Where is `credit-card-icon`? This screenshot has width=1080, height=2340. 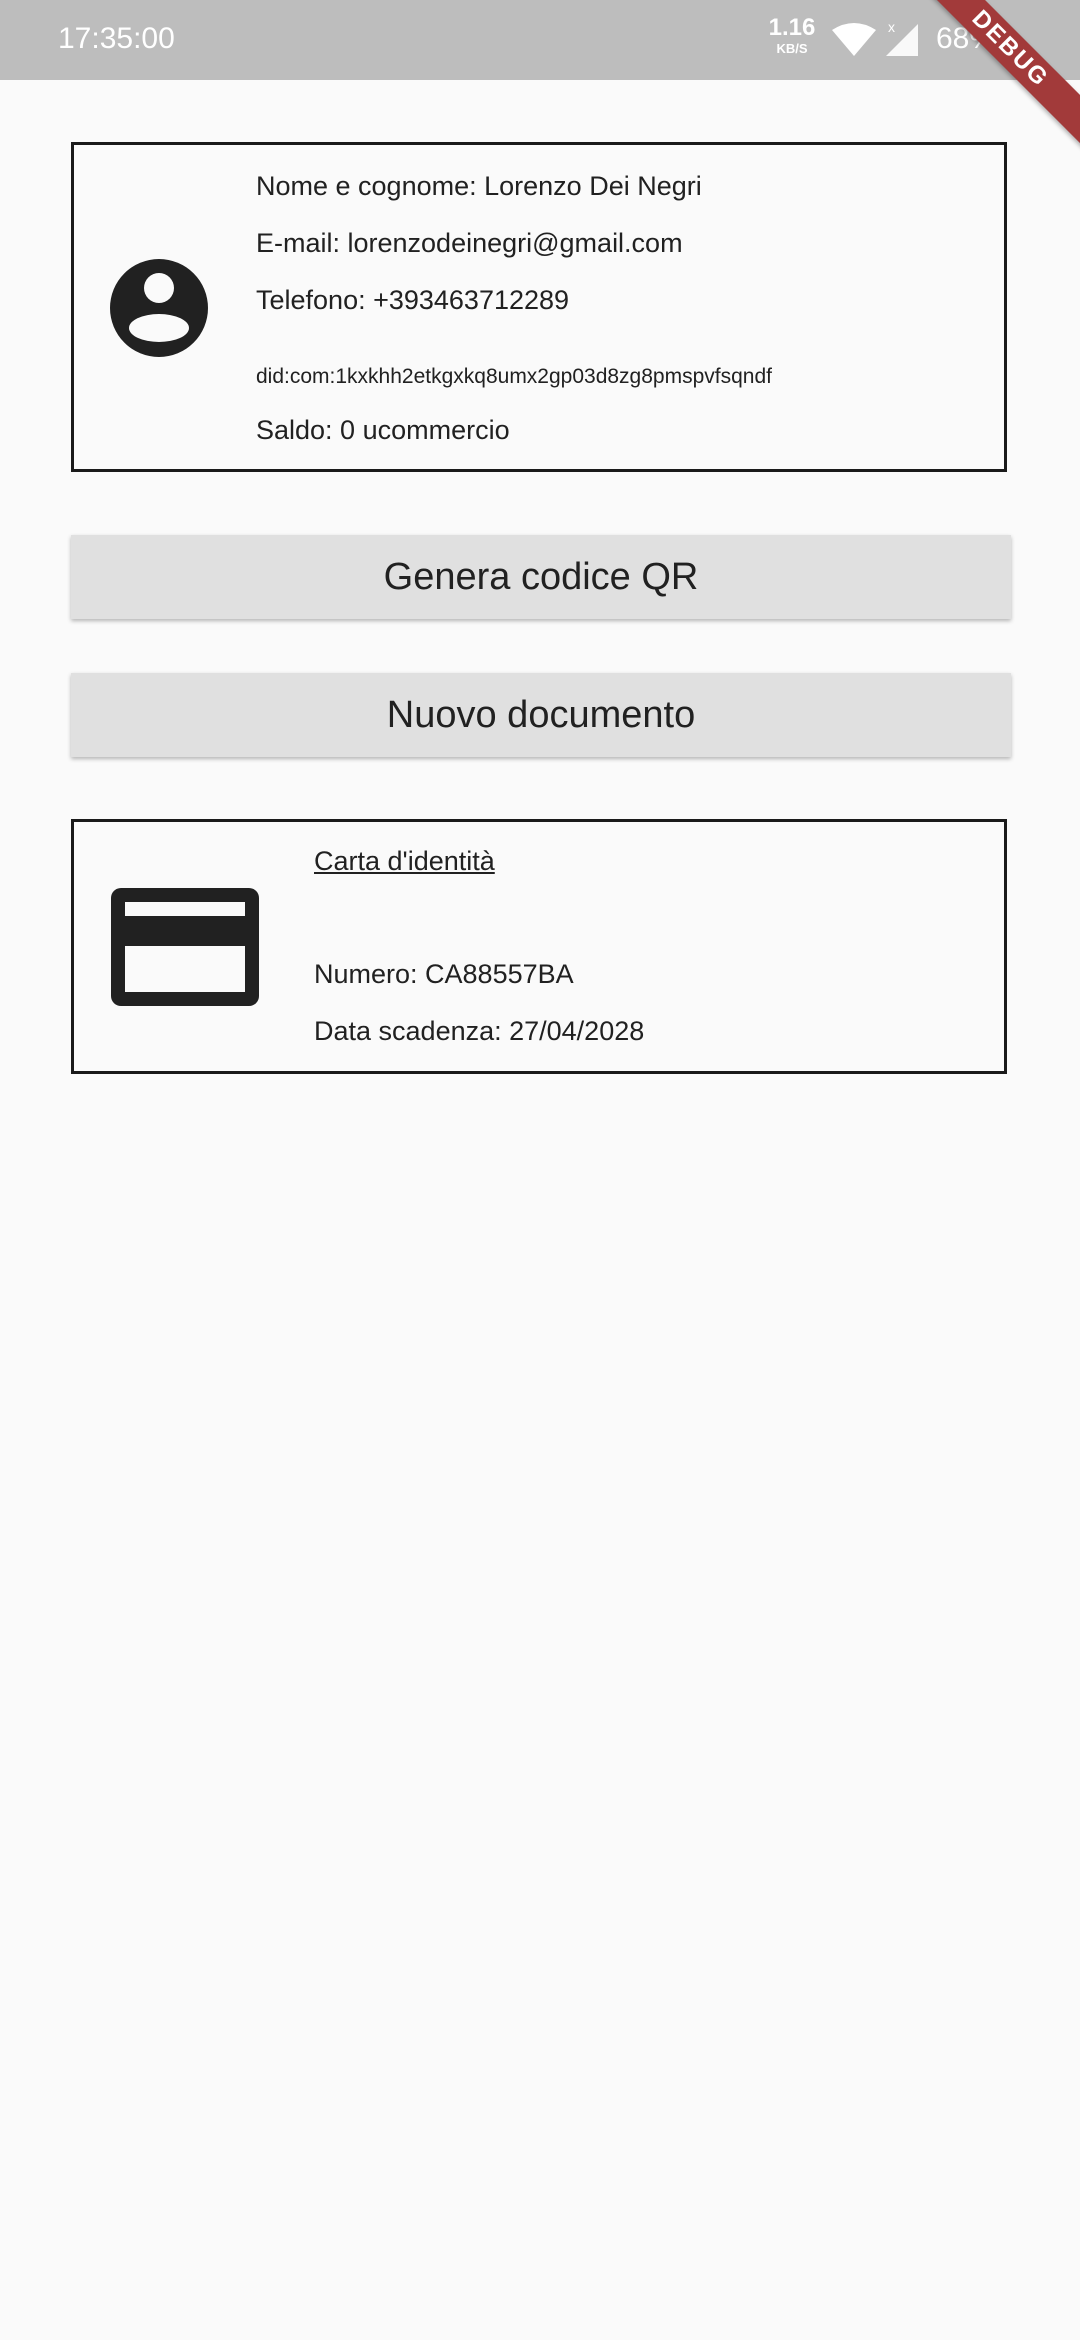
credit-card-icon is located at coordinates (185, 947).